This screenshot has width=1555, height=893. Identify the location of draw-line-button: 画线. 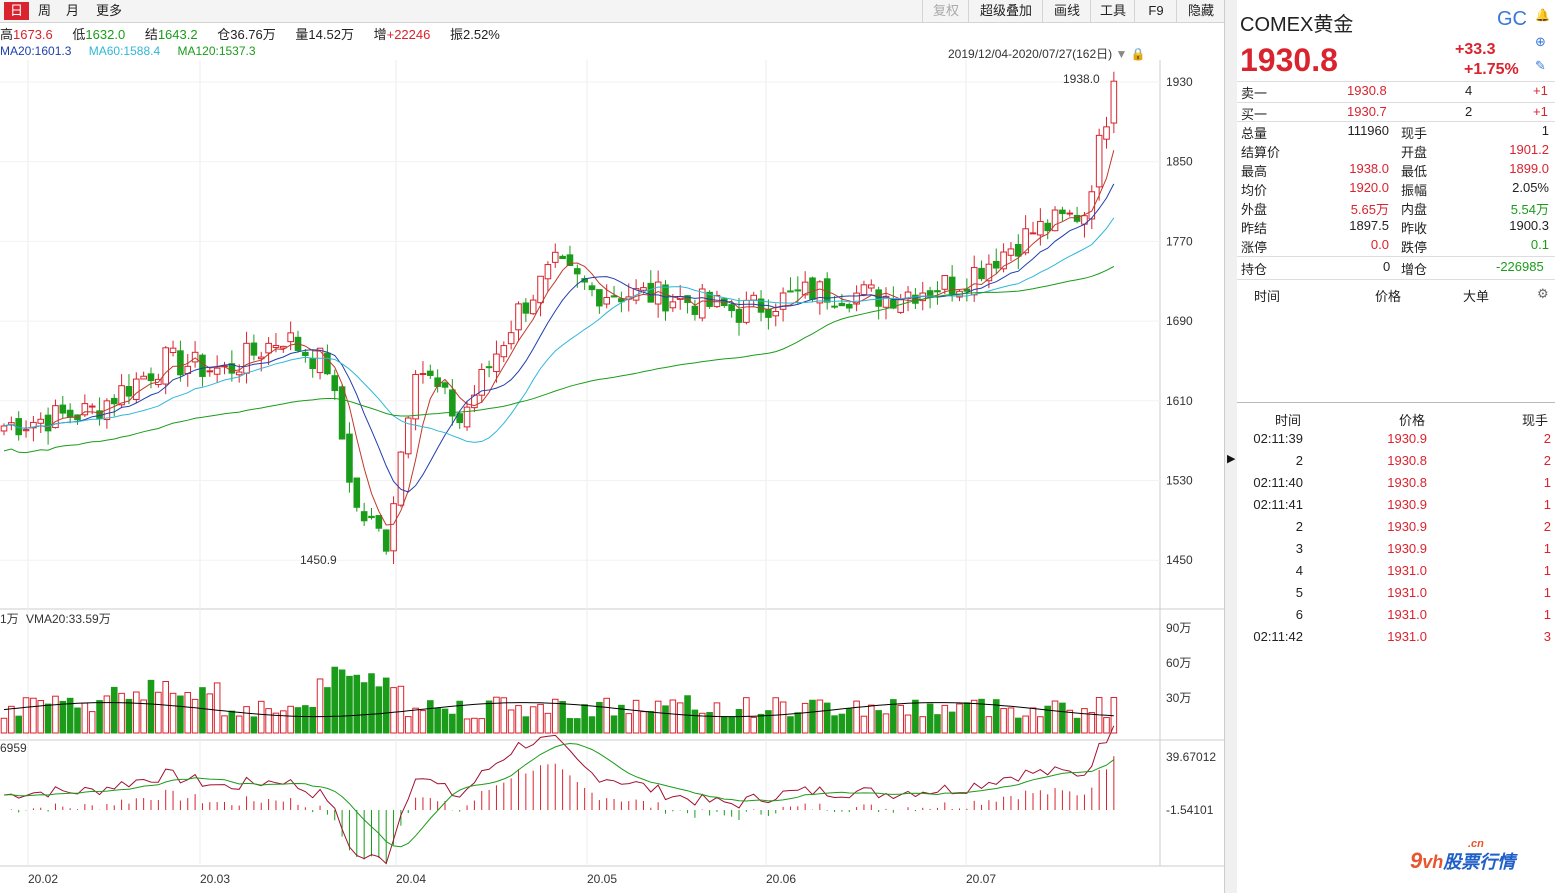
(1066, 11).